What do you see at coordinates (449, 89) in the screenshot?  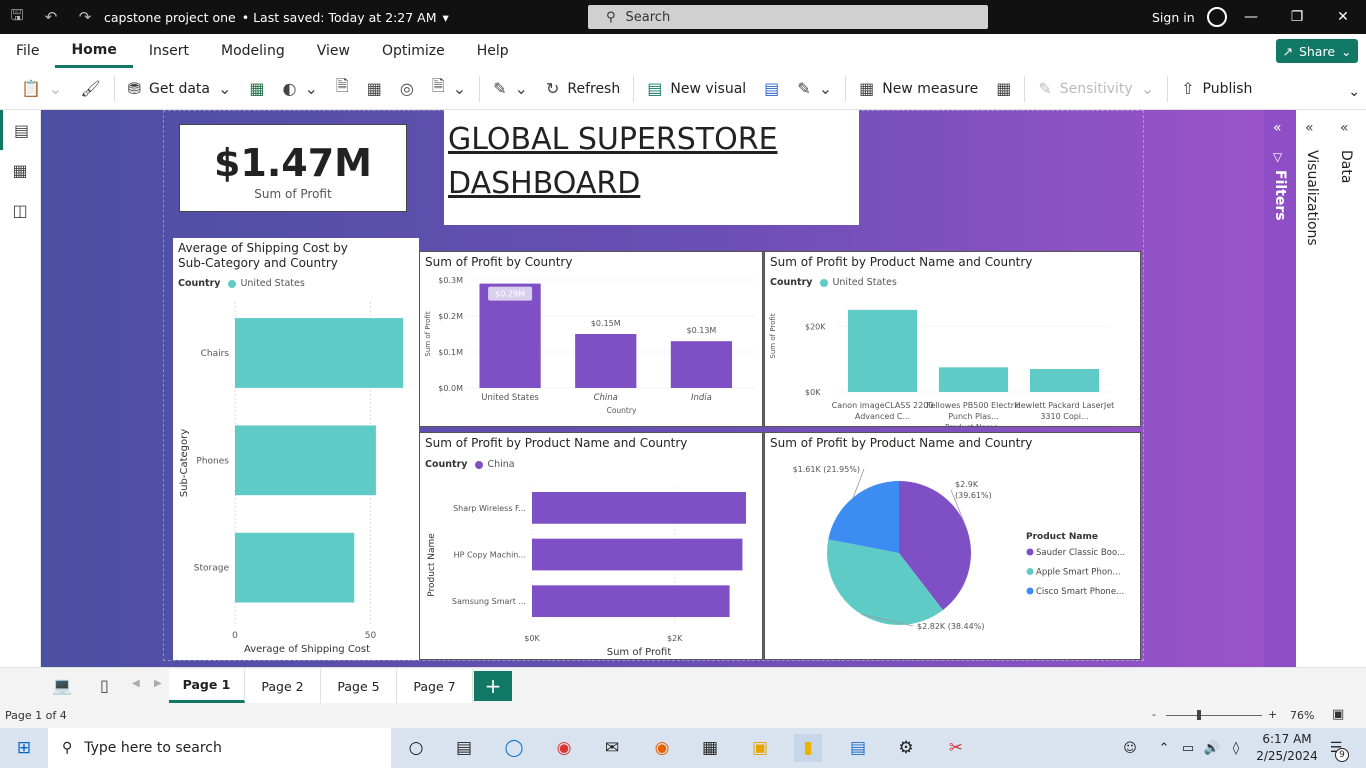 I see `recent-sources-button: 🗎 ⌄` at bounding box center [449, 89].